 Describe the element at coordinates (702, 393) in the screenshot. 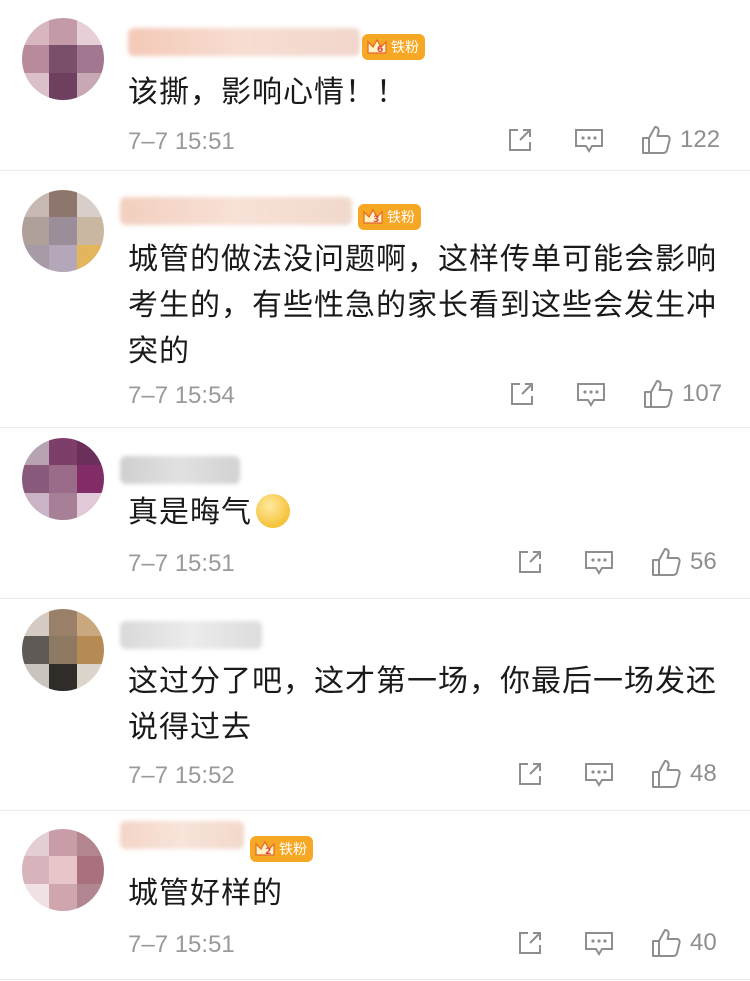

I see `like-count: 107` at that location.